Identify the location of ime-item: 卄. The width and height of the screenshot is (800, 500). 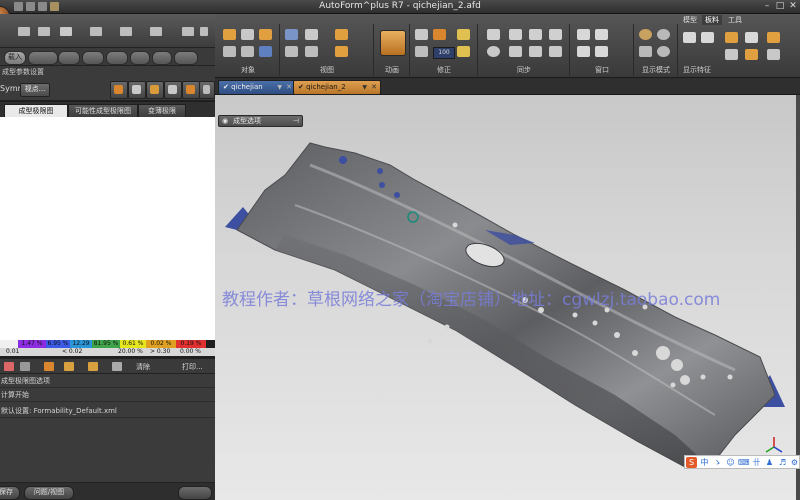
(756, 462).